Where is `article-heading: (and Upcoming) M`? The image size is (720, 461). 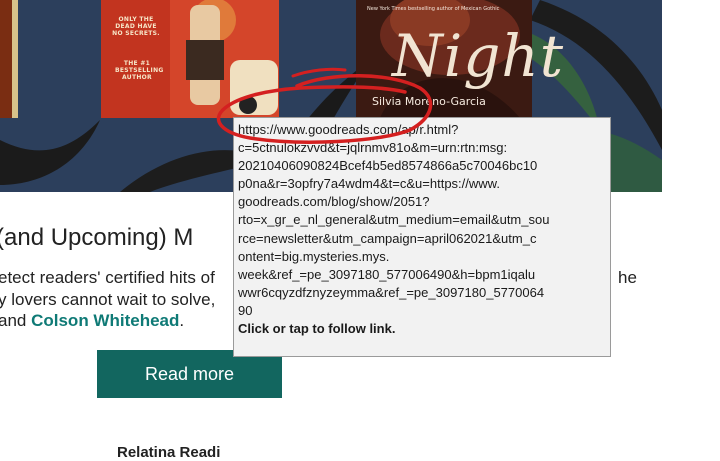 article-heading: (and Upcoming) M is located at coordinates (97, 237).